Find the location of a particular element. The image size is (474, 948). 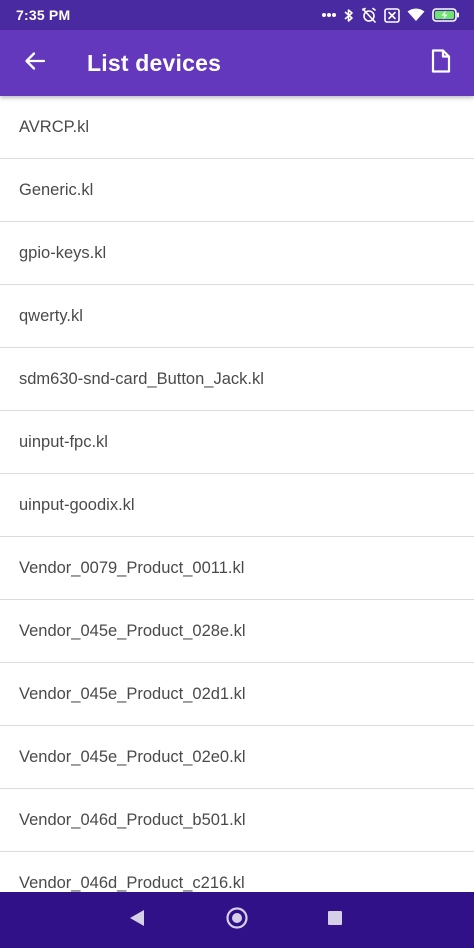

alarm-off-icon is located at coordinates (369, 15).